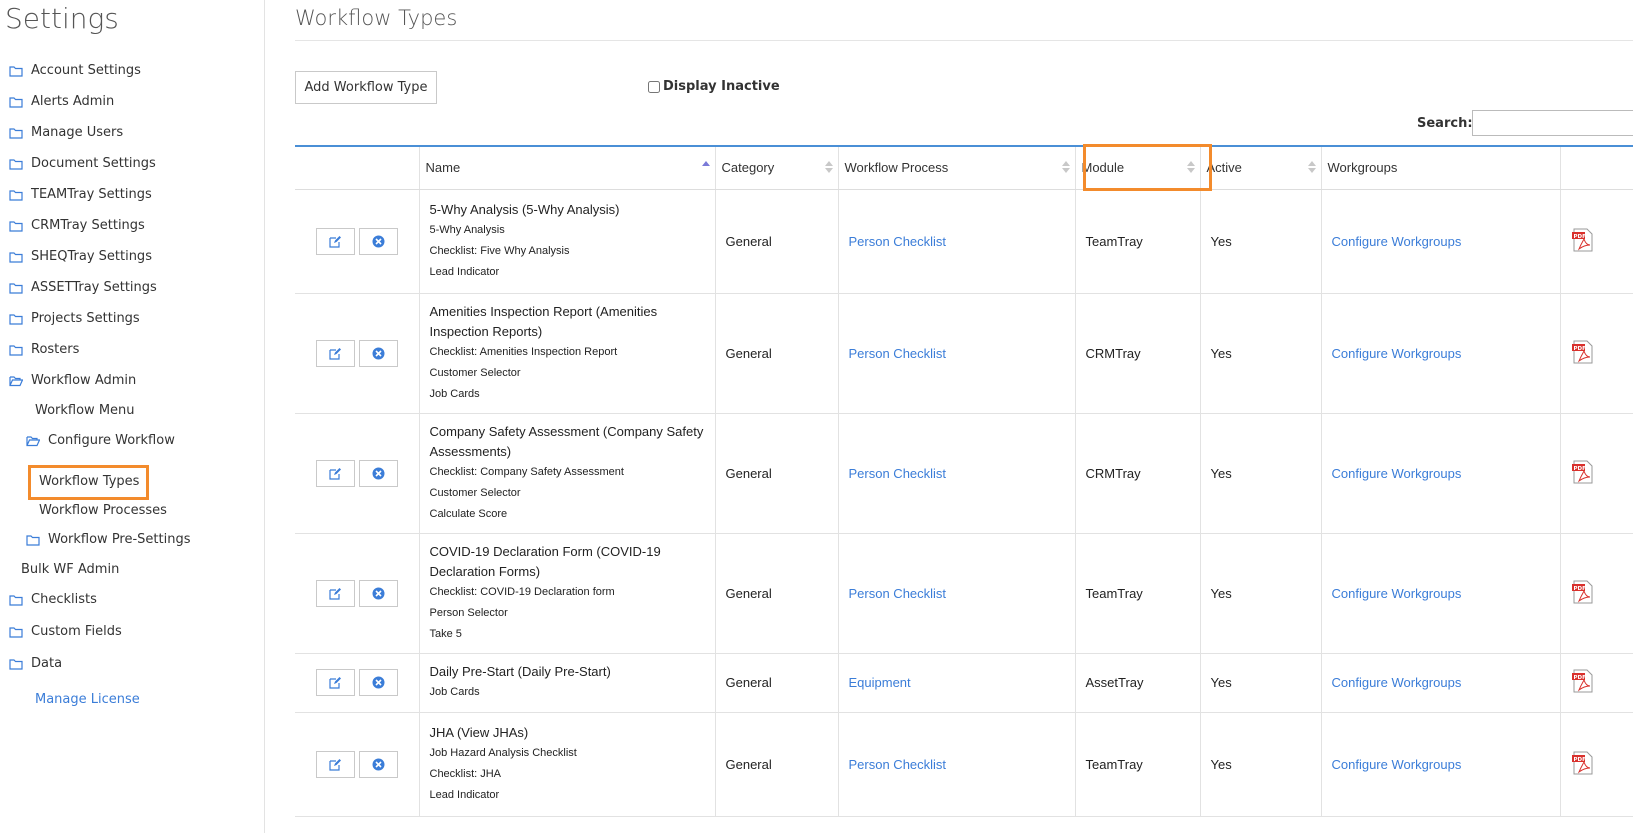  I want to click on sidebar-item-data: Data, so click(35, 663).